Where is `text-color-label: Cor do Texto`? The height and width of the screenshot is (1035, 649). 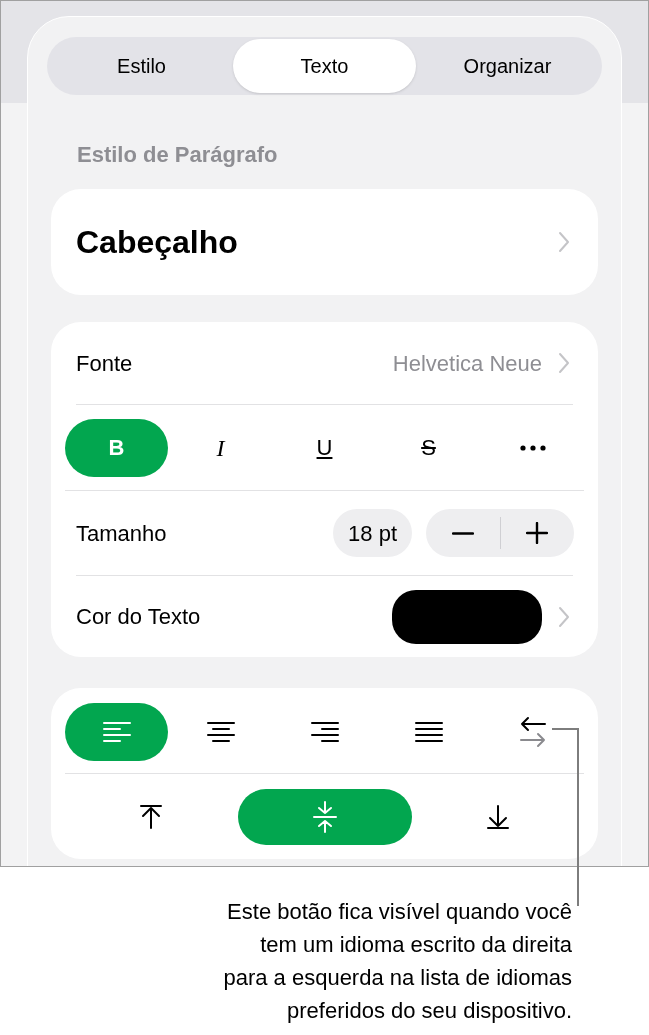 text-color-label: Cor do Texto is located at coordinates (138, 617).